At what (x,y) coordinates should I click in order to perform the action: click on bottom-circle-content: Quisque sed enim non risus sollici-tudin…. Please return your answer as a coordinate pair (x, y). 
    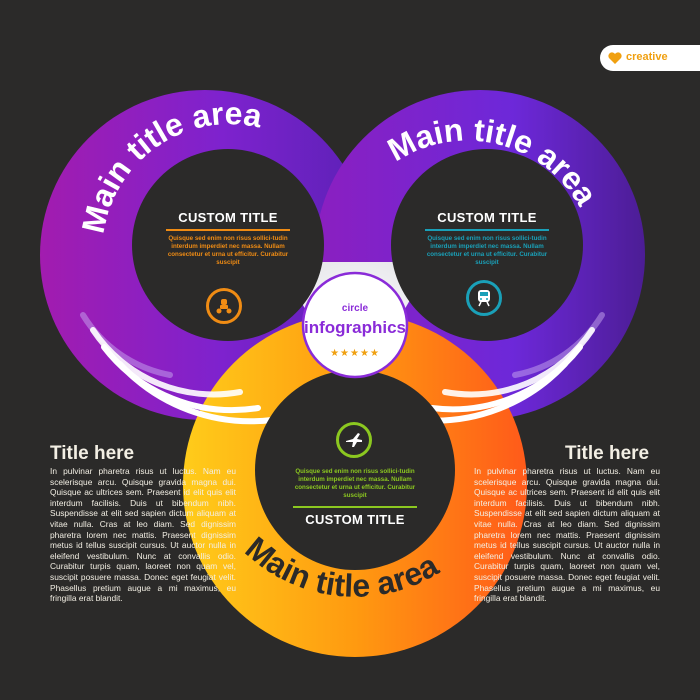
    Looking at the image, I should click on (355, 497).